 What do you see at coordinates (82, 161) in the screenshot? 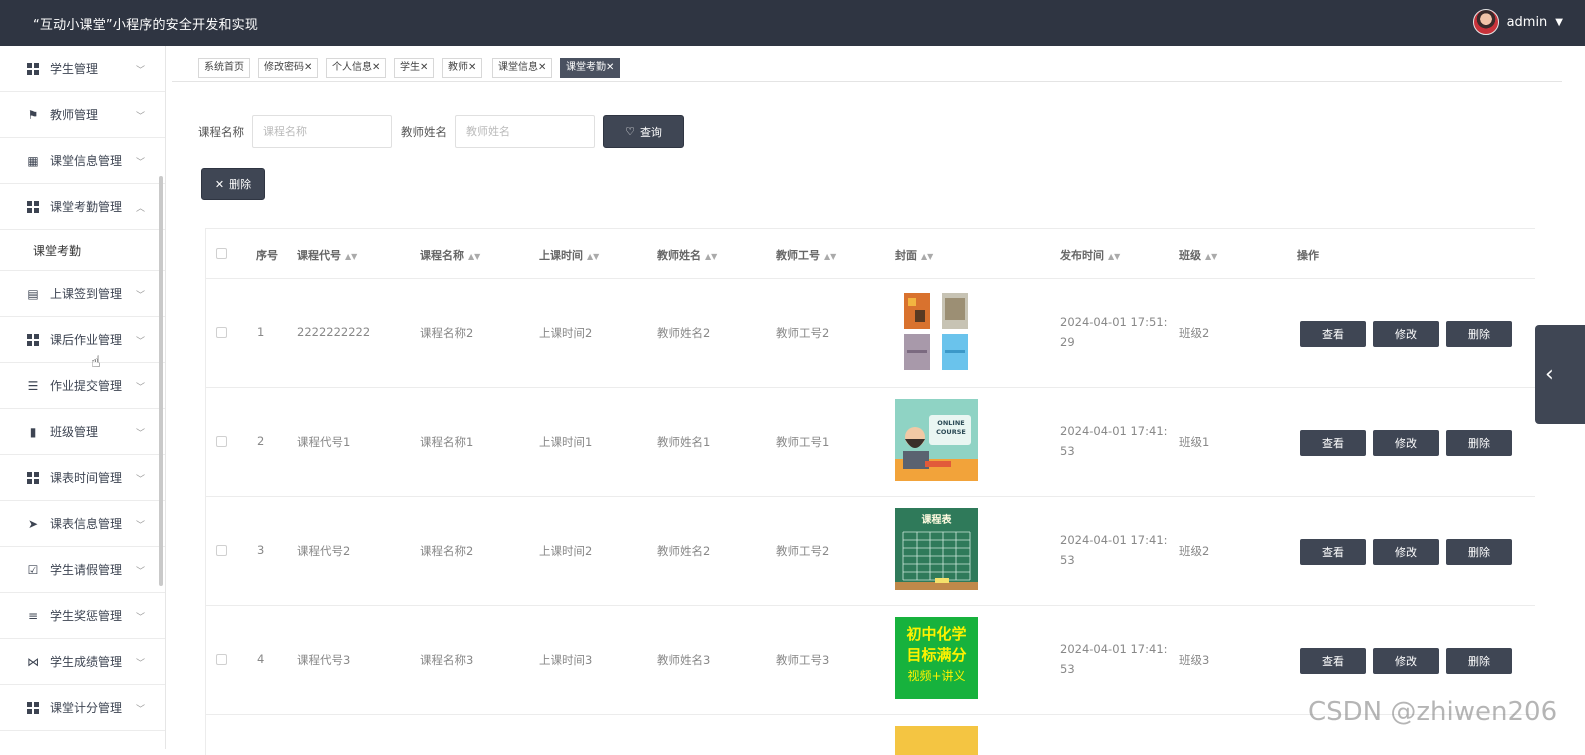
I see `sidebar-item-class-info: ▦ 课堂信息管理 ﹀` at bounding box center [82, 161].